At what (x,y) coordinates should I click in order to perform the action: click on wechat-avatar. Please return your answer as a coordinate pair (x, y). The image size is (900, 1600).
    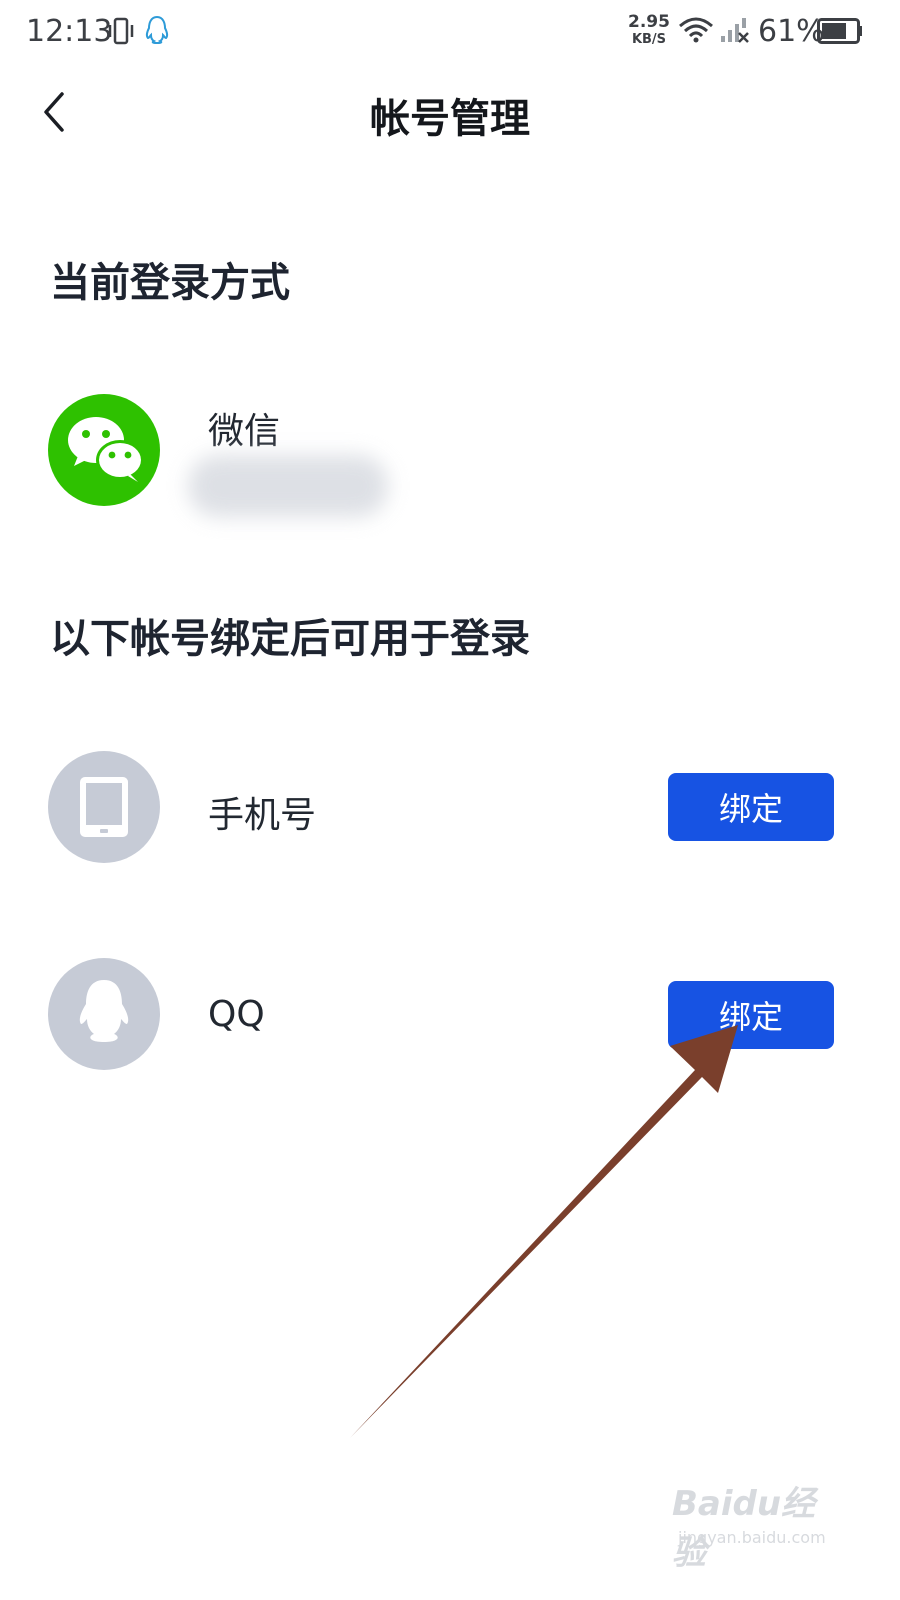
    Looking at the image, I should click on (104, 450).